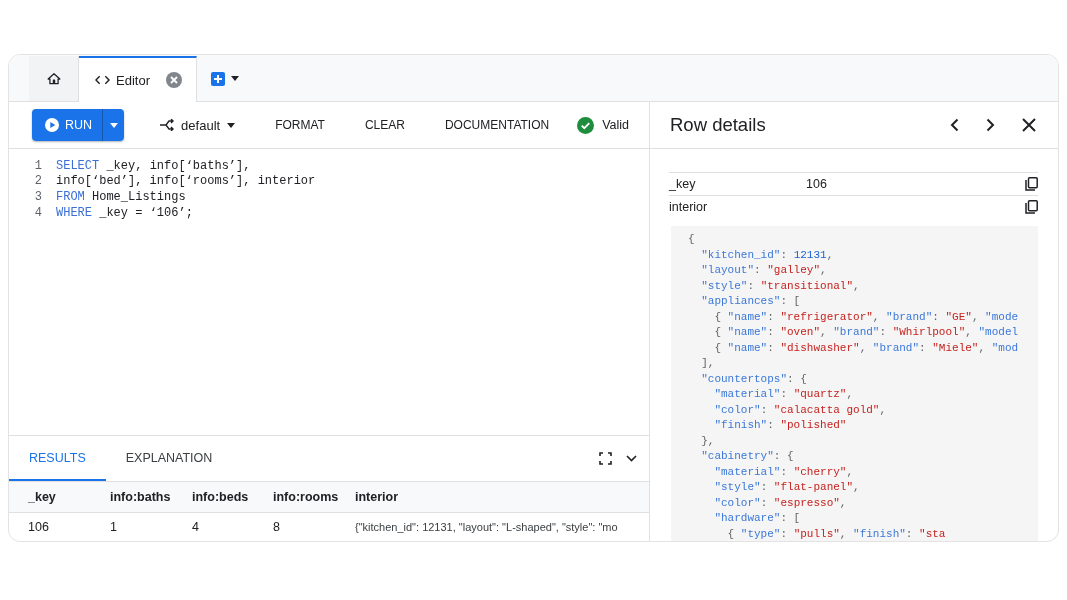 This screenshot has width=1067, height=600. Describe the element at coordinates (114, 527) in the screenshot. I see `table-cell-text: 1` at that location.